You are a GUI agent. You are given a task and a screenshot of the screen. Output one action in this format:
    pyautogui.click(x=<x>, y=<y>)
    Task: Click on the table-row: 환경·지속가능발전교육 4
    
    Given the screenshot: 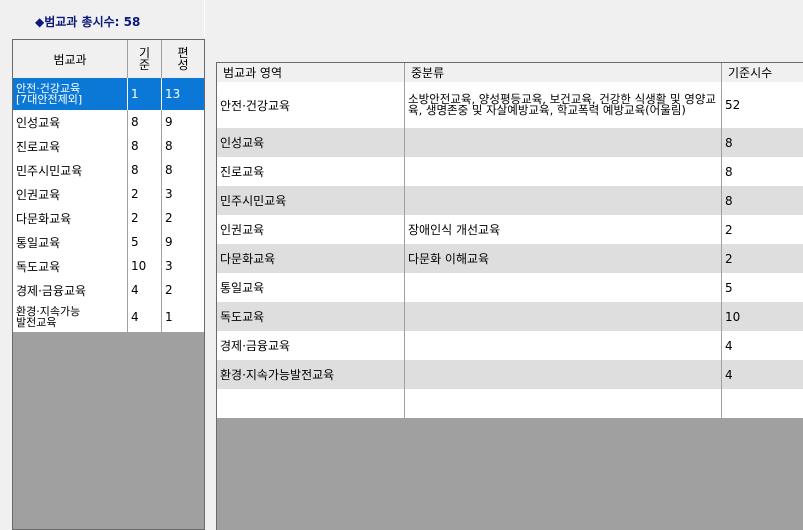 What is the action you would take?
    pyautogui.click(x=510, y=375)
    